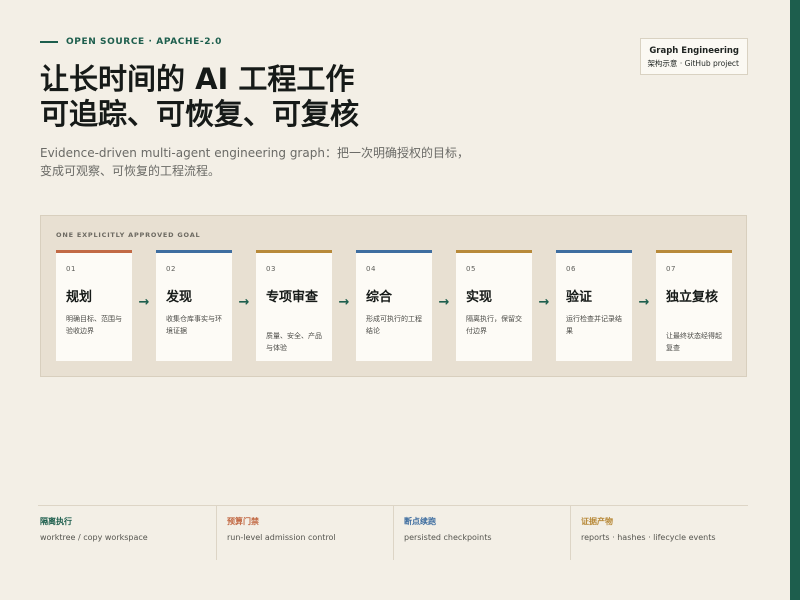  I want to click on feature-title: 断点续跑, so click(420, 521).